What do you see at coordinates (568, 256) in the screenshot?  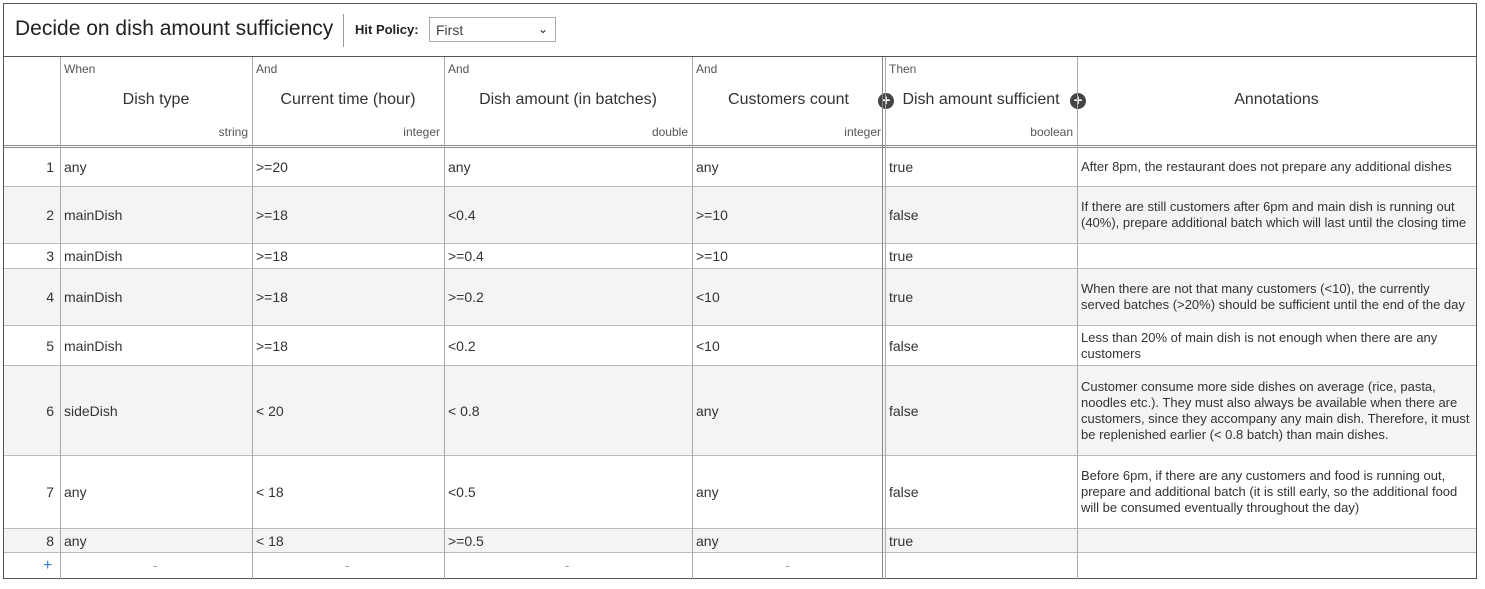 I see `rule-cell: >=0.4` at bounding box center [568, 256].